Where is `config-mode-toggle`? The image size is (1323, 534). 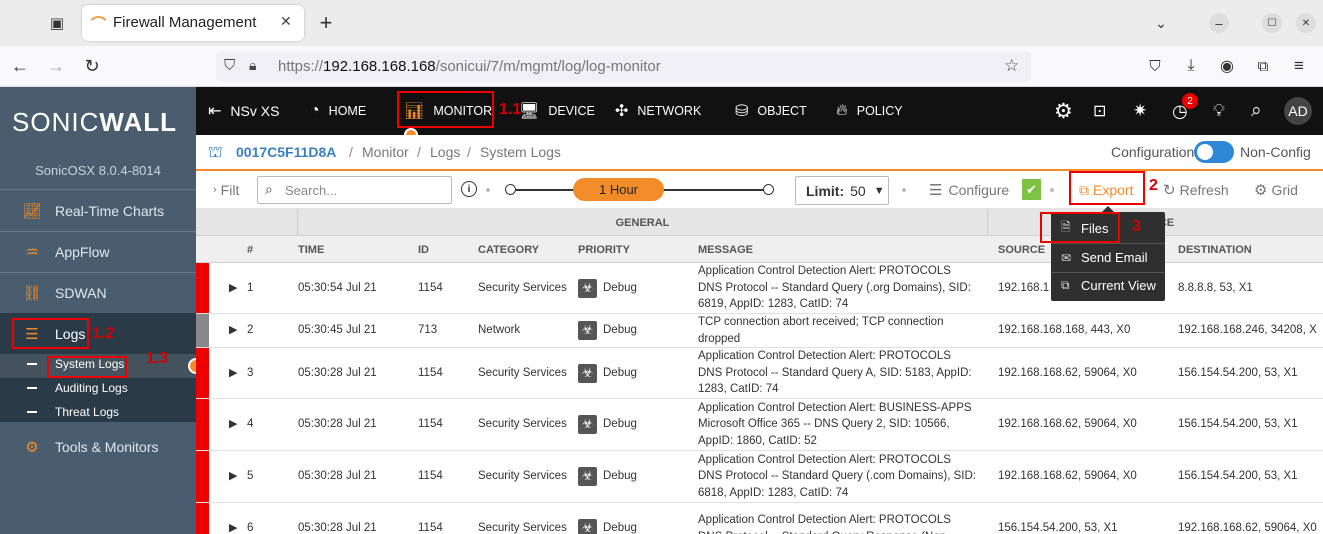 config-mode-toggle is located at coordinates (1214, 152).